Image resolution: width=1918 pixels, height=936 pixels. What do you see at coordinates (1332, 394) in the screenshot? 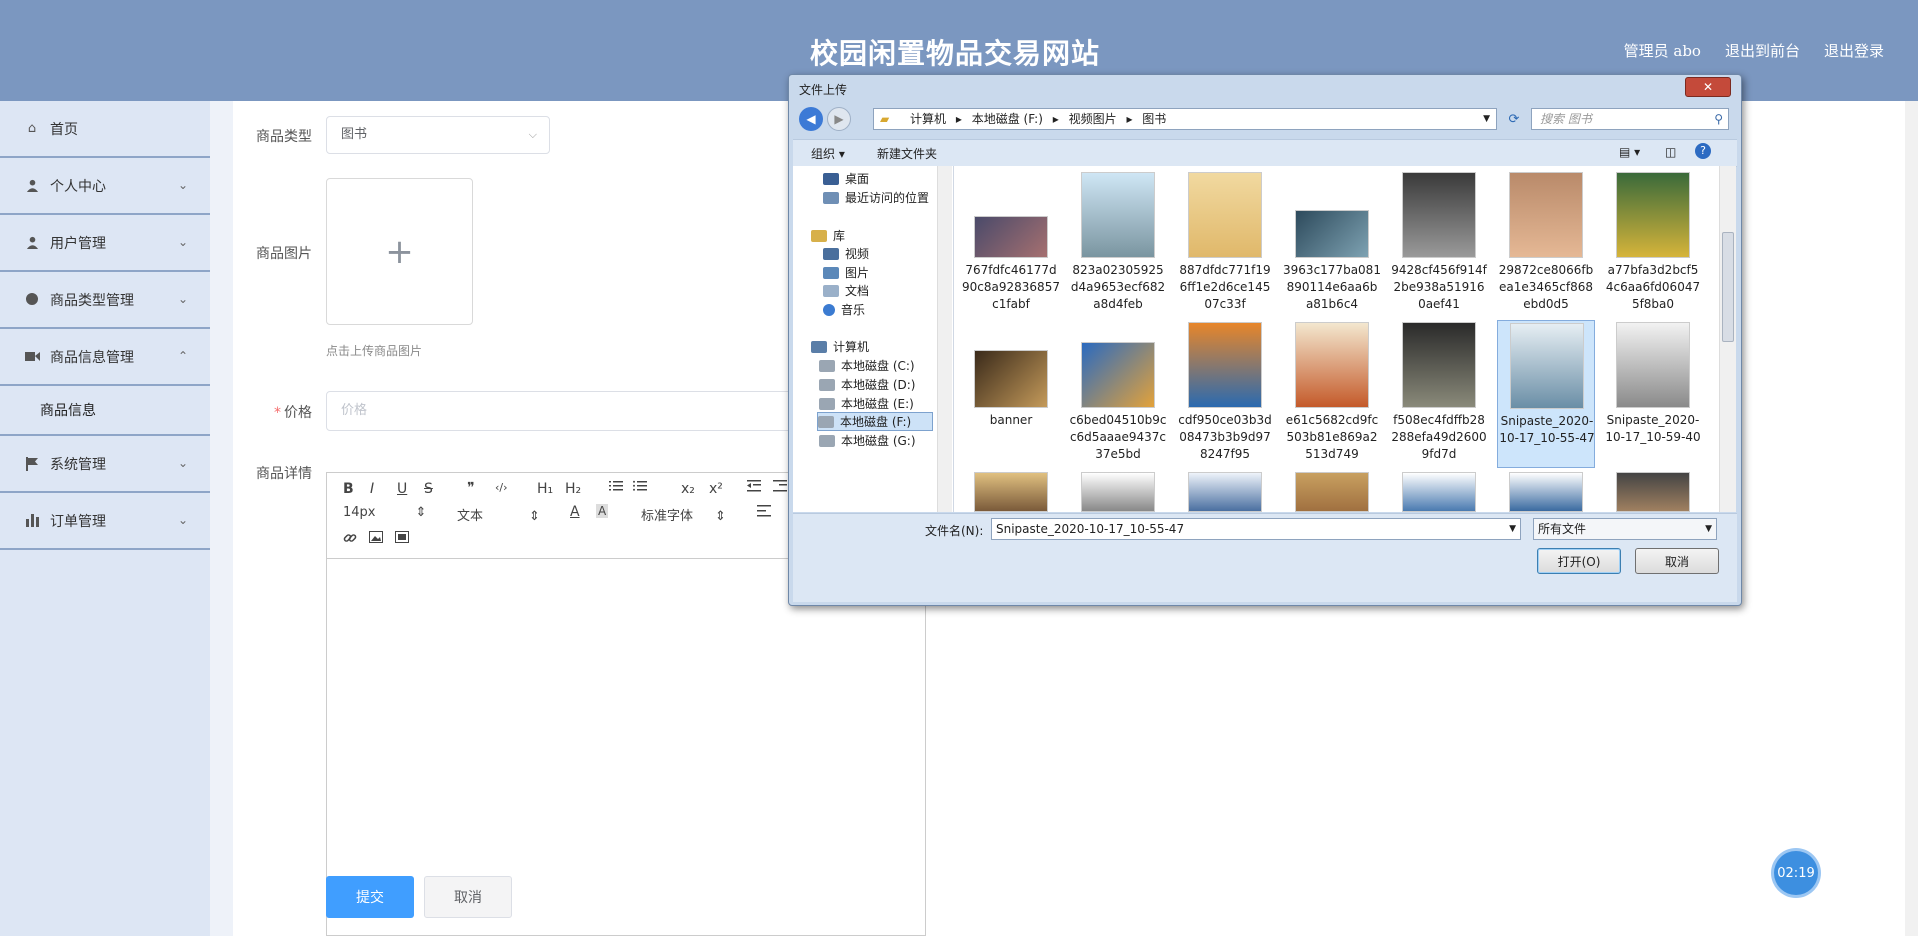
I see `file-item: e61c5682cd9fc503b81e869a2513d749` at bounding box center [1332, 394].